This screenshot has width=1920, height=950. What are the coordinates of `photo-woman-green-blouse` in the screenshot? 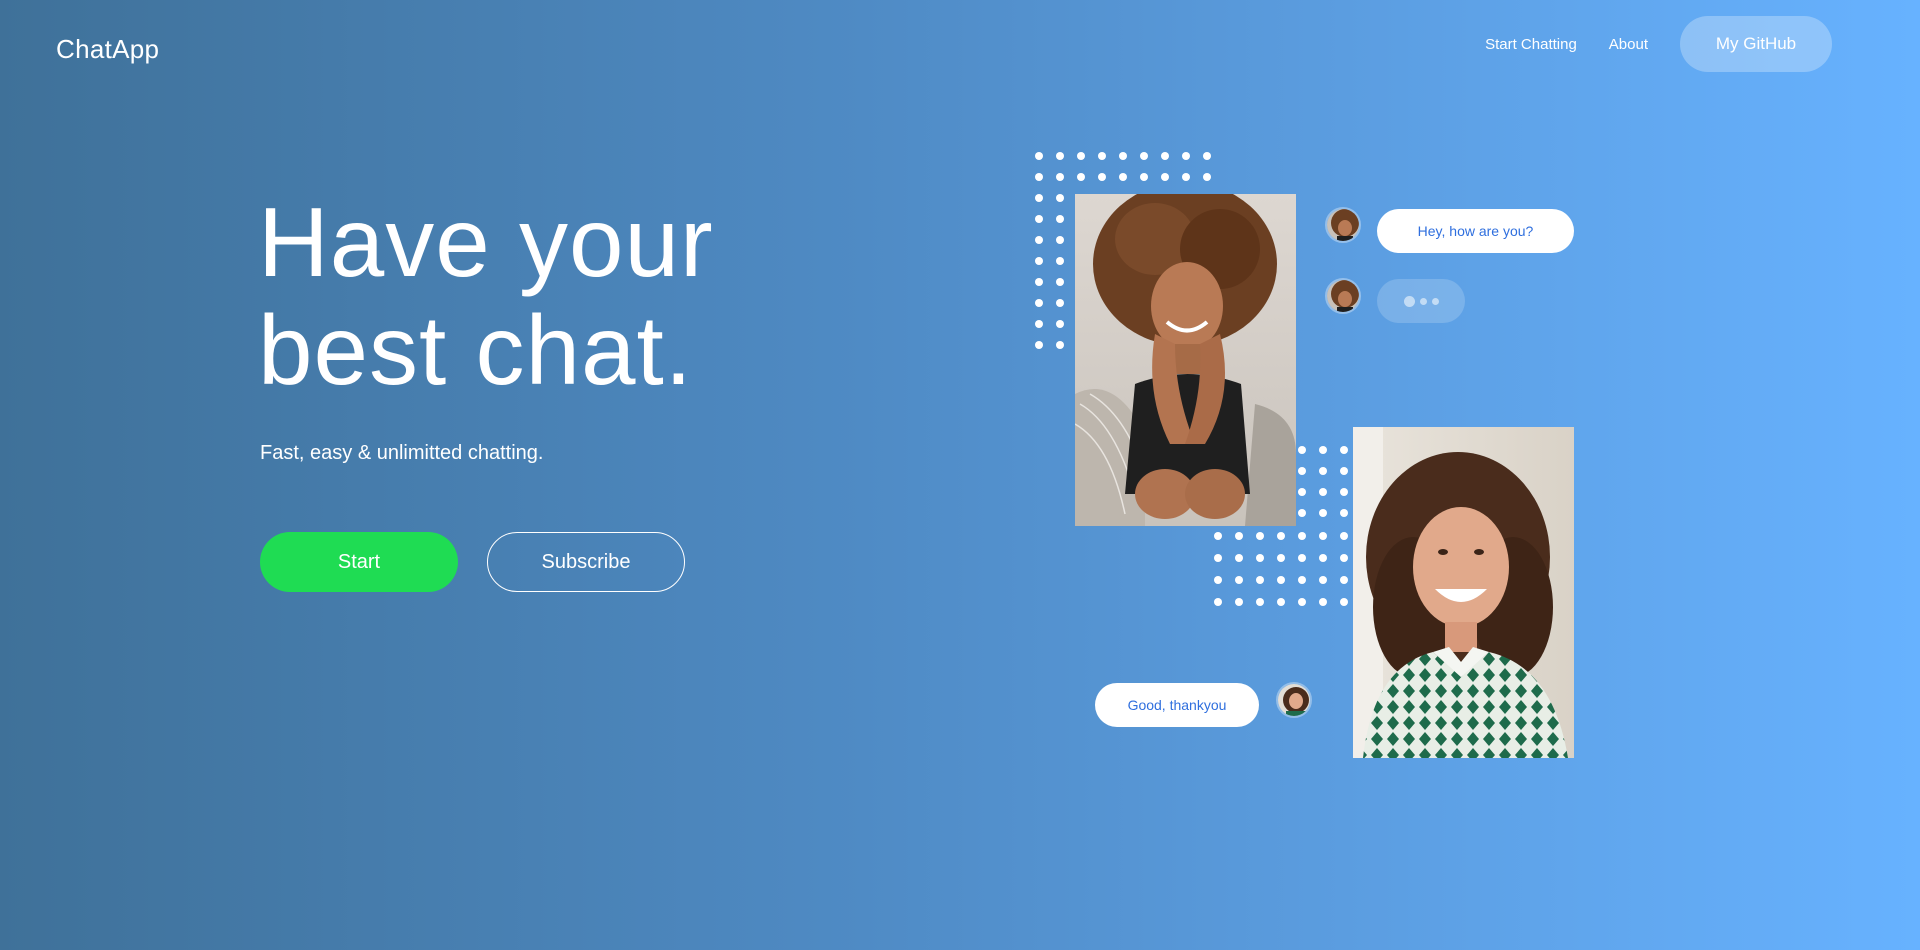 It's located at (1463, 592).